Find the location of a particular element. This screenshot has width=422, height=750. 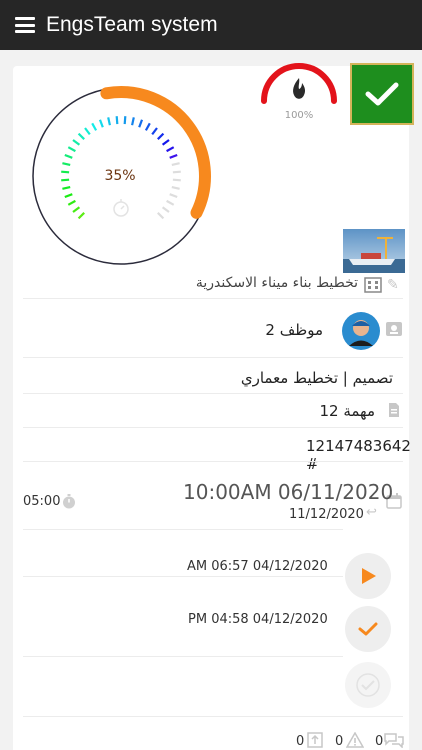

started-at: AM 06:57 04/12/2020 is located at coordinates (257, 566).